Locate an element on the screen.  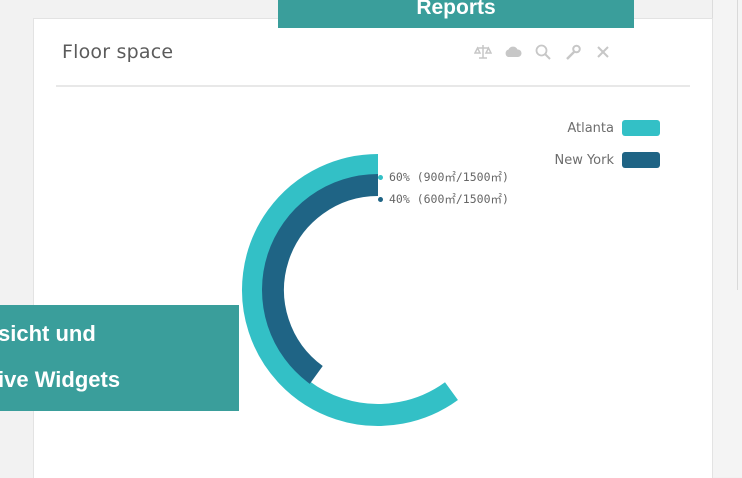
tooltip-row: 60% (900㎡/1500㎡) is located at coordinates (443, 177).